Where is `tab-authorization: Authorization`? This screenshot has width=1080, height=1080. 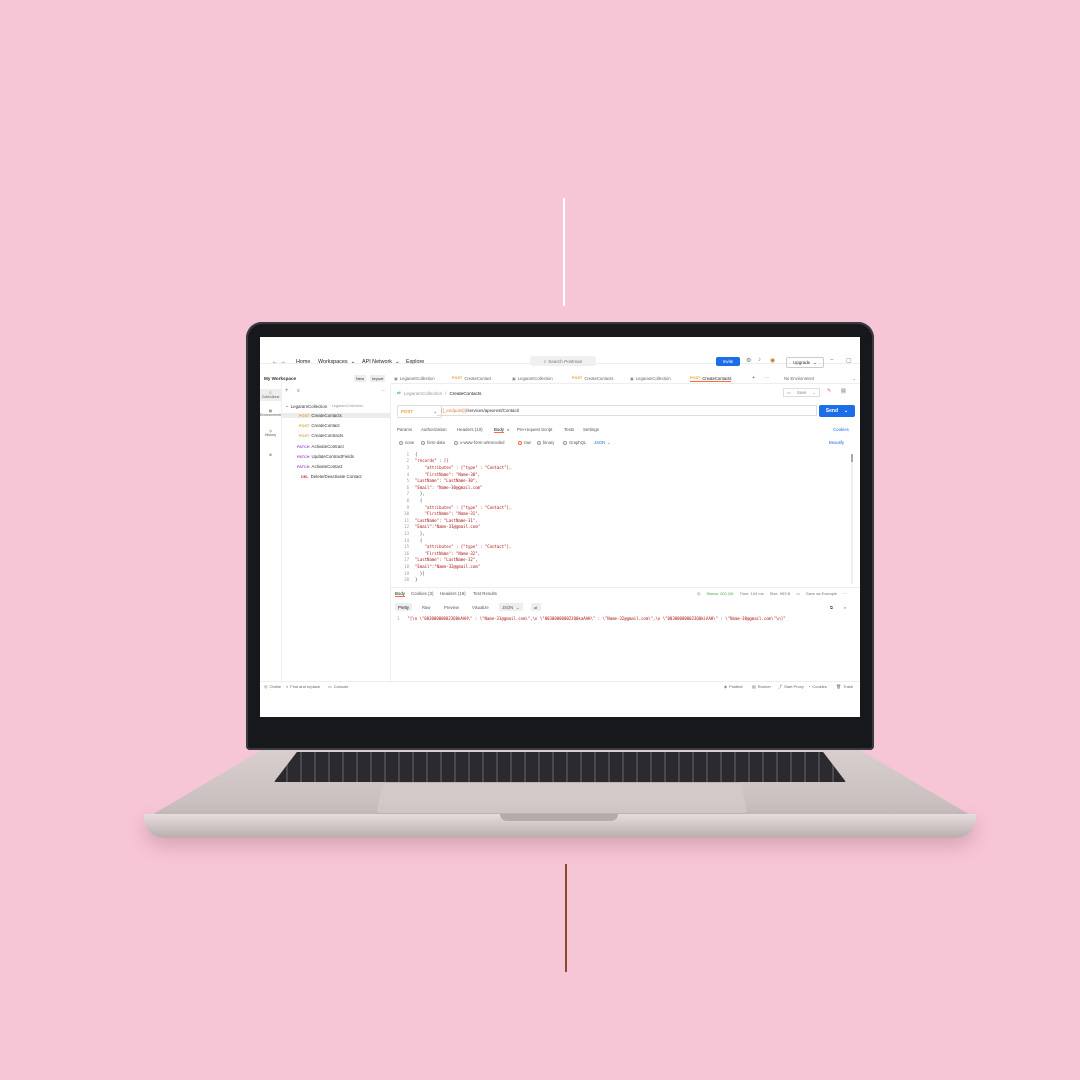
tab-authorization: Authorization is located at coordinates (434, 429).